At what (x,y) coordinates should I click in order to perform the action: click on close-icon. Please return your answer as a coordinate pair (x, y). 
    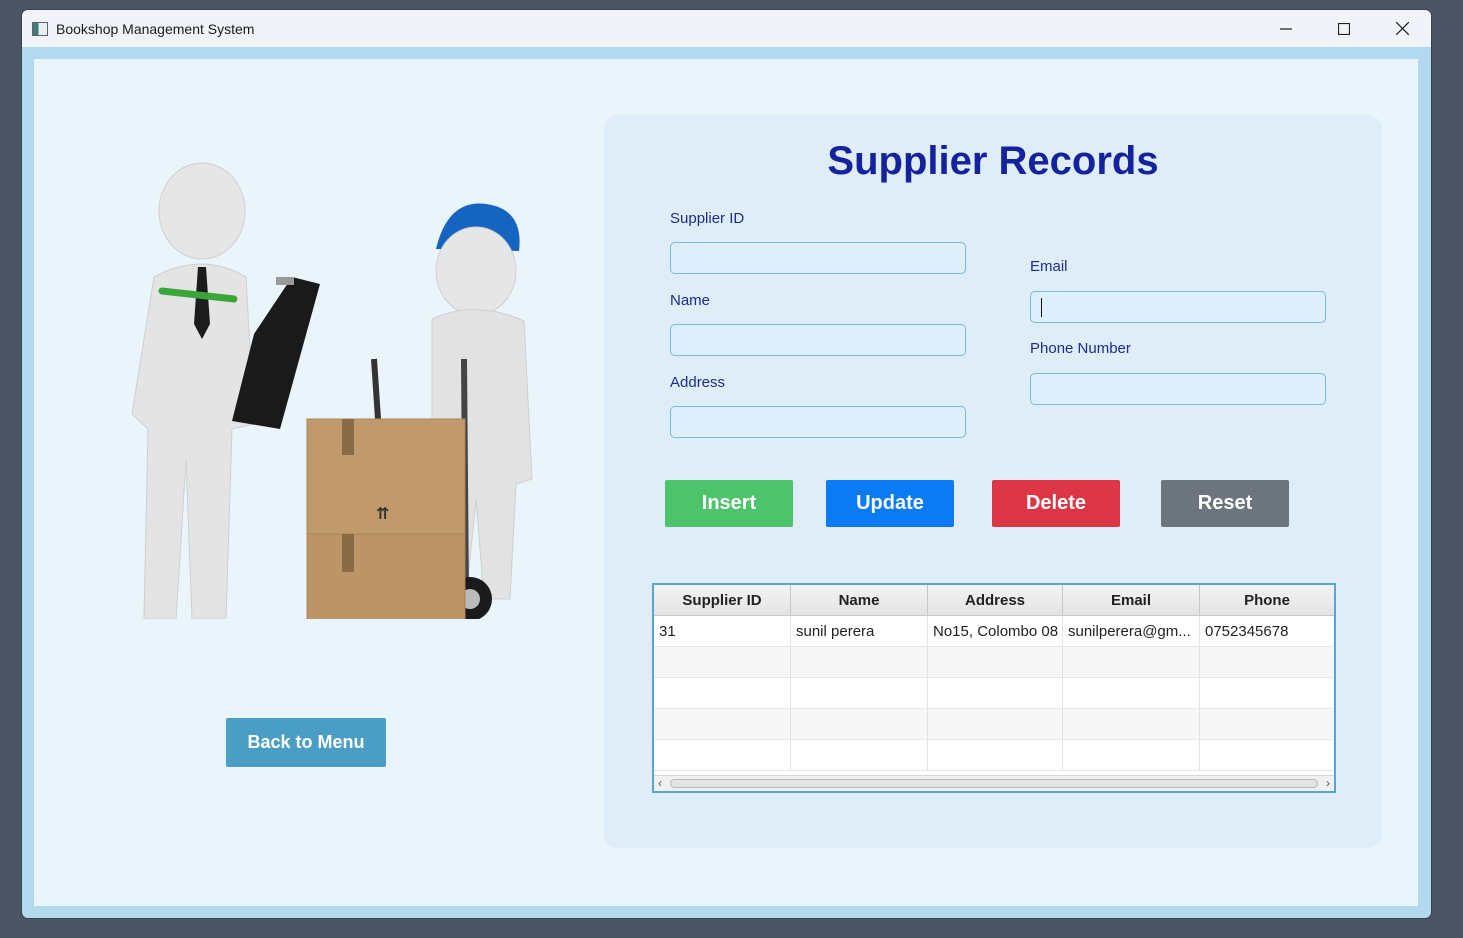
    Looking at the image, I should click on (1402, 28).